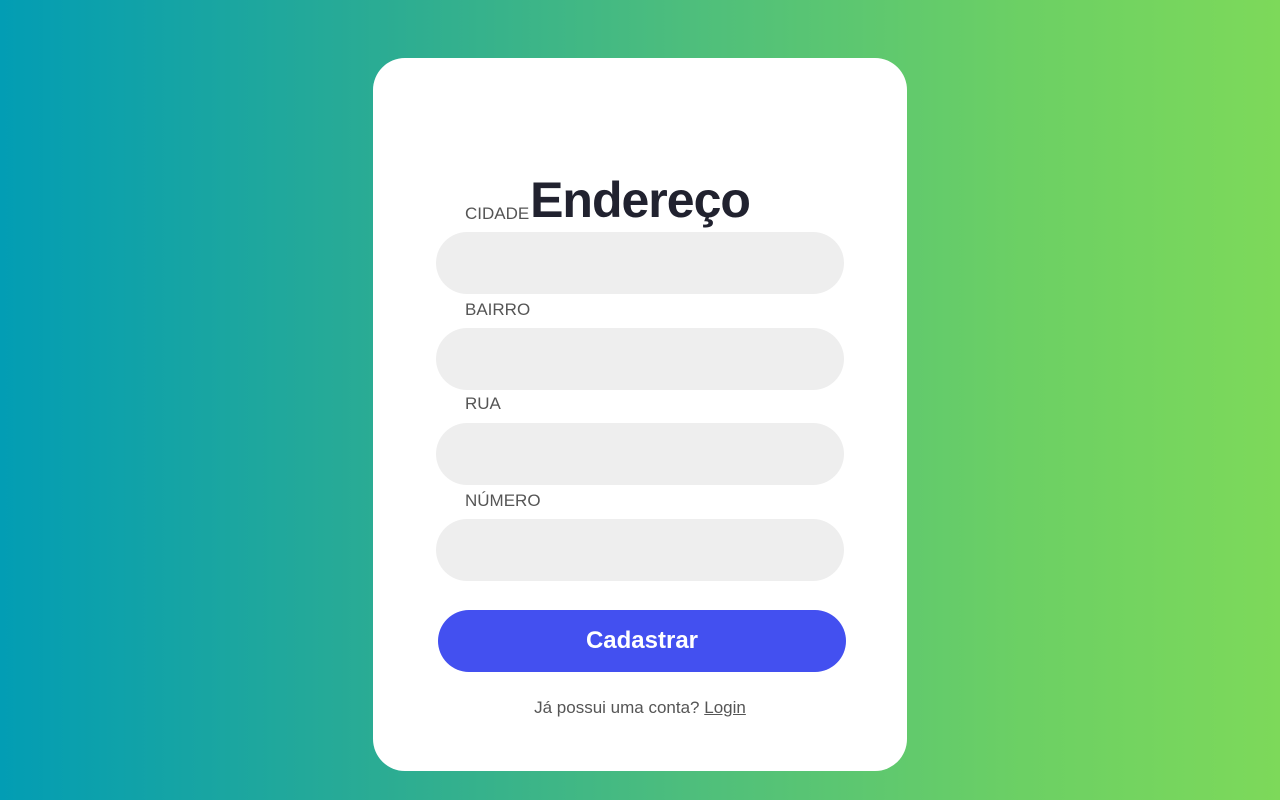 The height and width of the screenshot is (800, 1280). Describe the element at coordinates (640, 263) in the screenshot. I see `city-input` at that location.